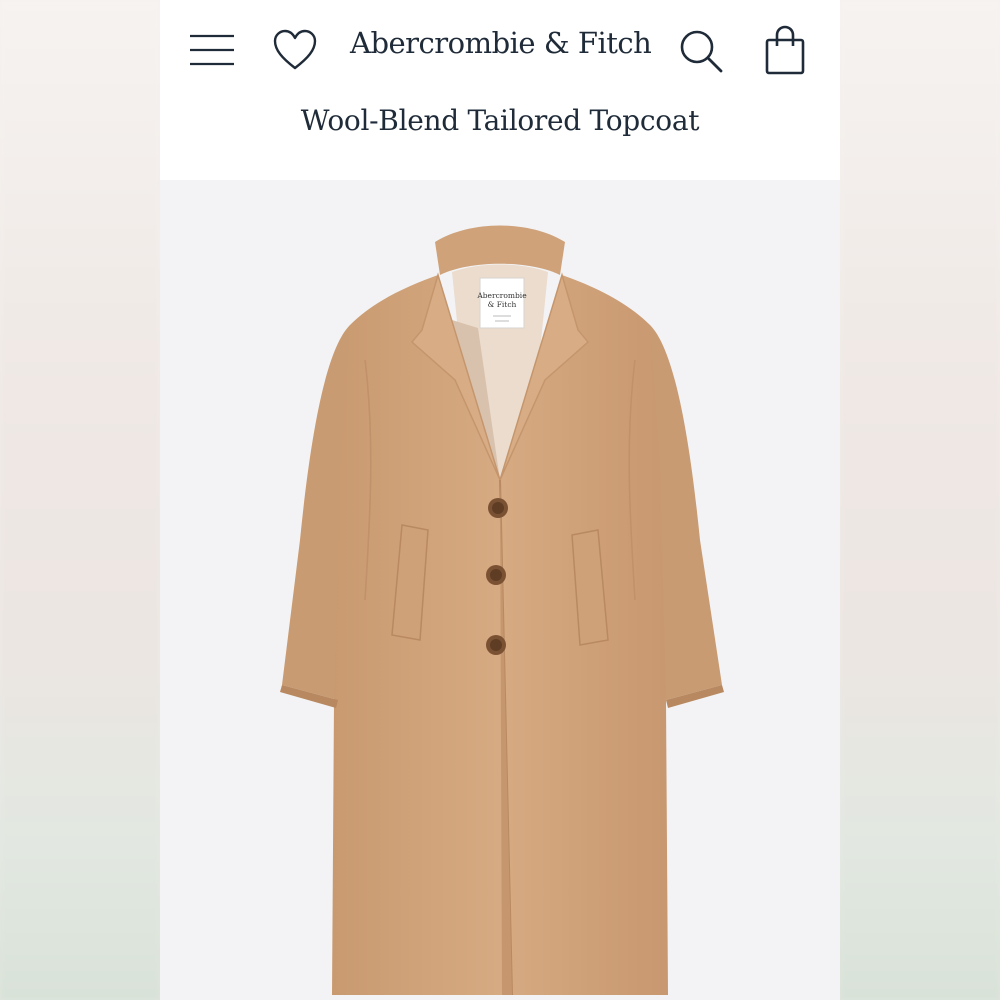  Describe the element at coordinates (295, 50) in the screenshot. I see `heart-icon` at that location.